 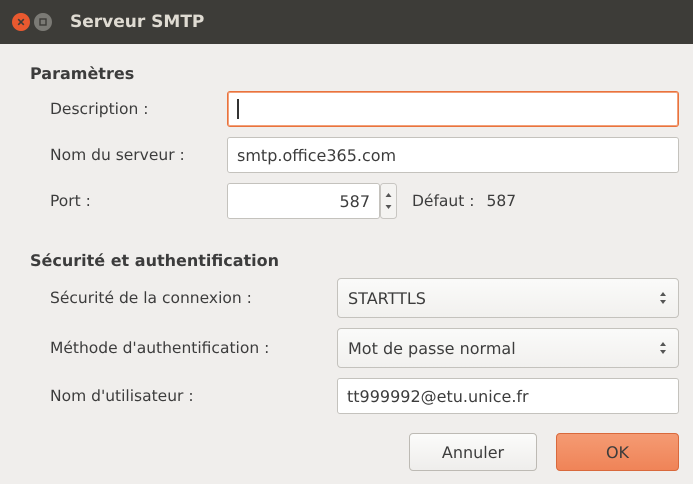 I want to click on field-label: Méthode d'authentification :, so click(x=160, y=348).